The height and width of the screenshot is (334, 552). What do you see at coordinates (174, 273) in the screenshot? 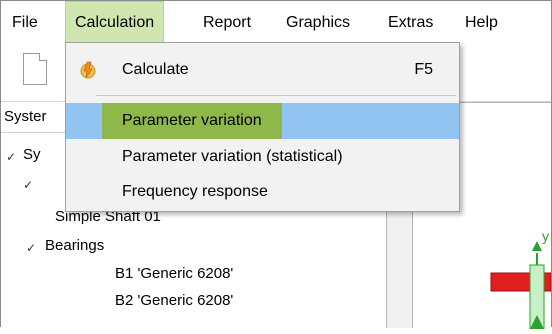
I see `tree-bearing-b1: B1 'Generic 6208'` at bounding box center [174, 273].